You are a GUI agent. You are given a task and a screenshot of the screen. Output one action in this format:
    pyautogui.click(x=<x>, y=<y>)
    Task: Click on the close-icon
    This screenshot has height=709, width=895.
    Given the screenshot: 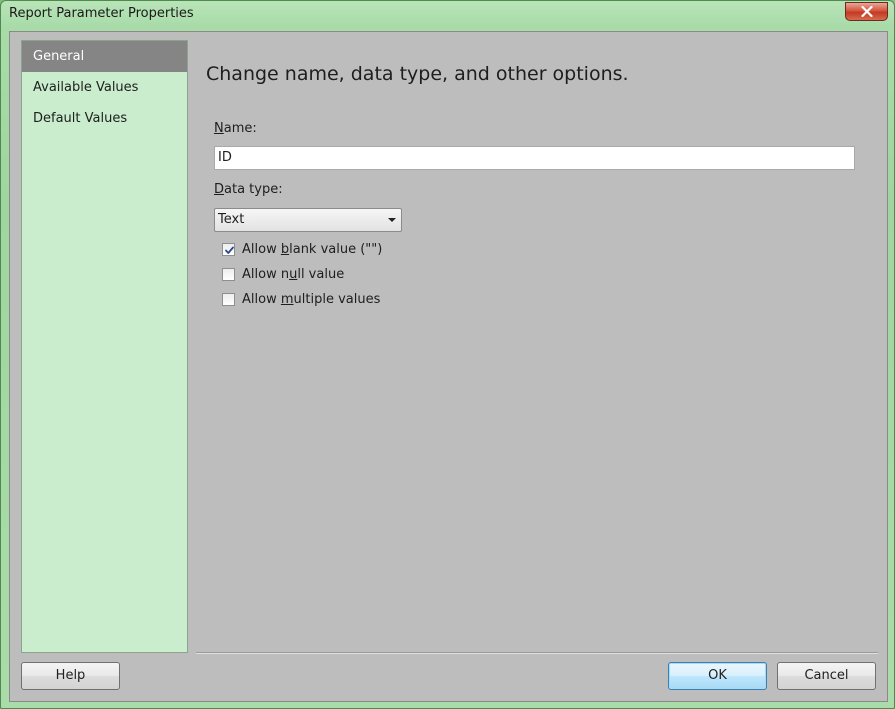 What is the action you would take?
    pyautogui.click(x=866, y=11)
    